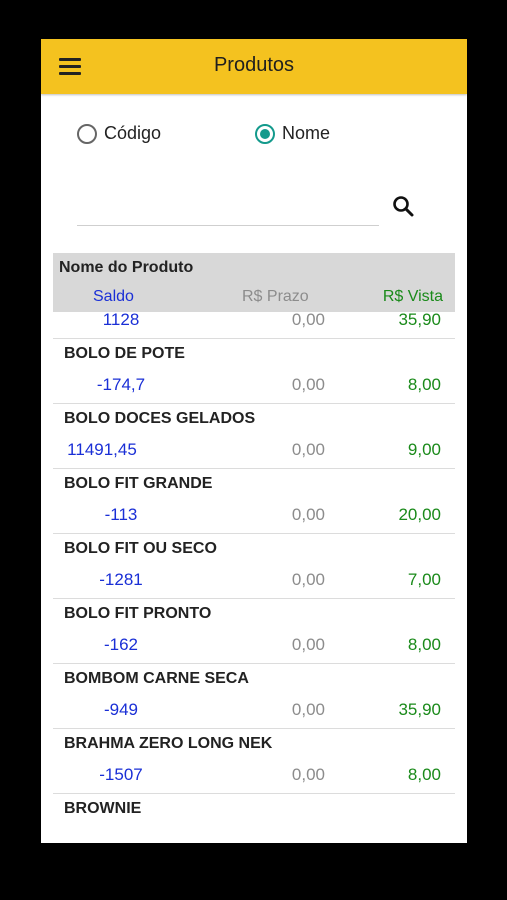 The height and width of the screenshot is (900, 507). I want to click on item-saldo: -174,7, so click(121, 384).